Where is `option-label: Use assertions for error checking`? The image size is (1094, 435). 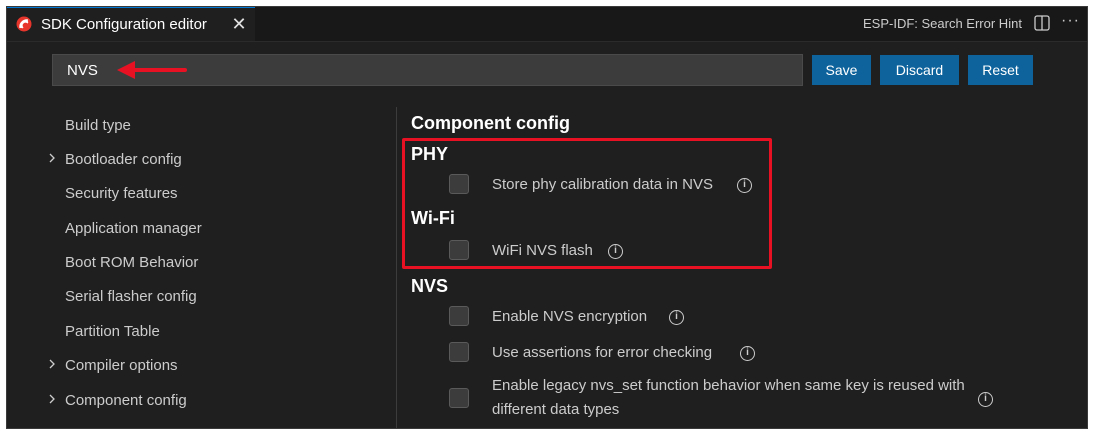 option-label: Use assertions for error checking is located at coordinates (602, 352).